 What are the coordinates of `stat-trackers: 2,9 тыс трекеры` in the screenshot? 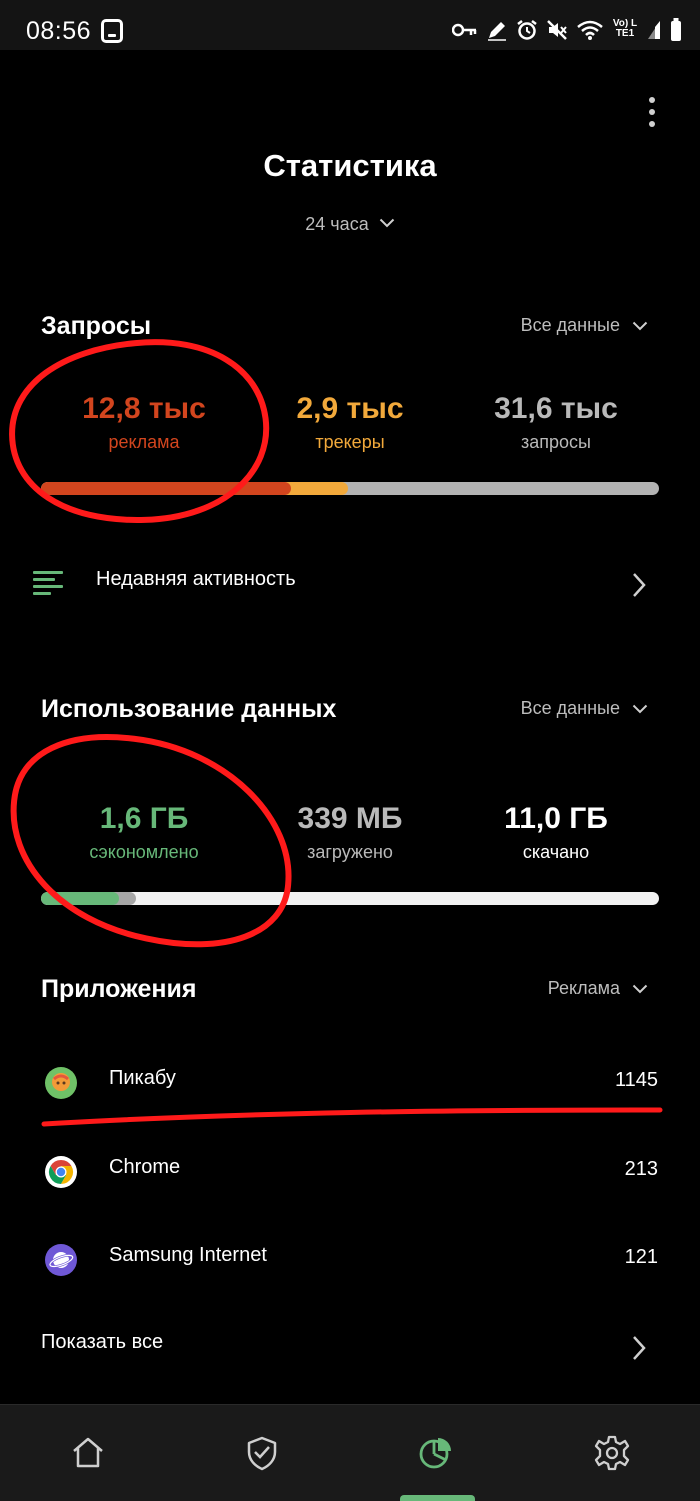 It's located at (350, 422).